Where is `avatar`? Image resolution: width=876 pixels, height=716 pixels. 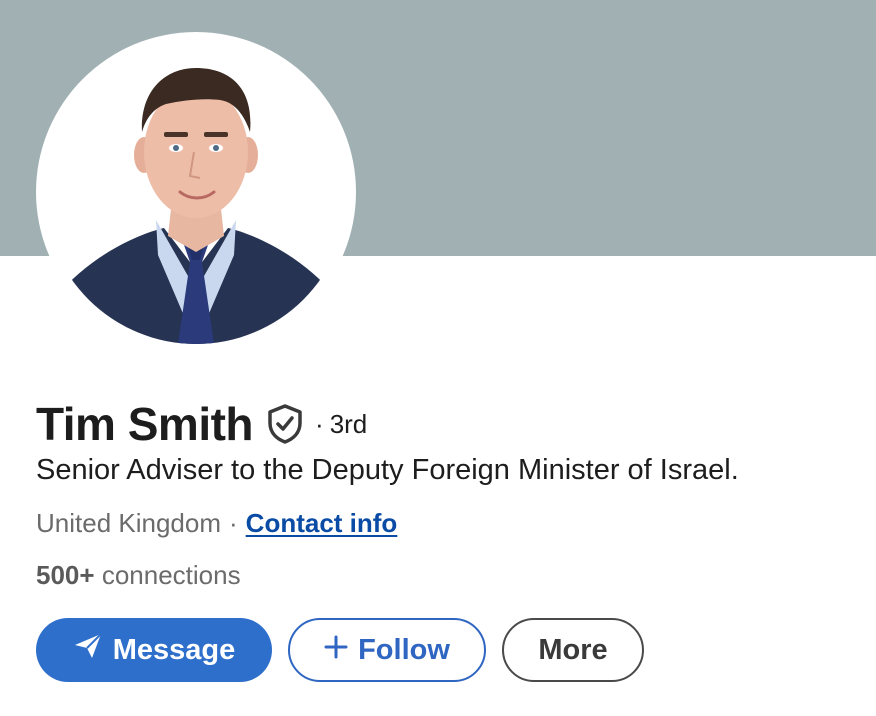 avatar is located at coordinates (196, 192).